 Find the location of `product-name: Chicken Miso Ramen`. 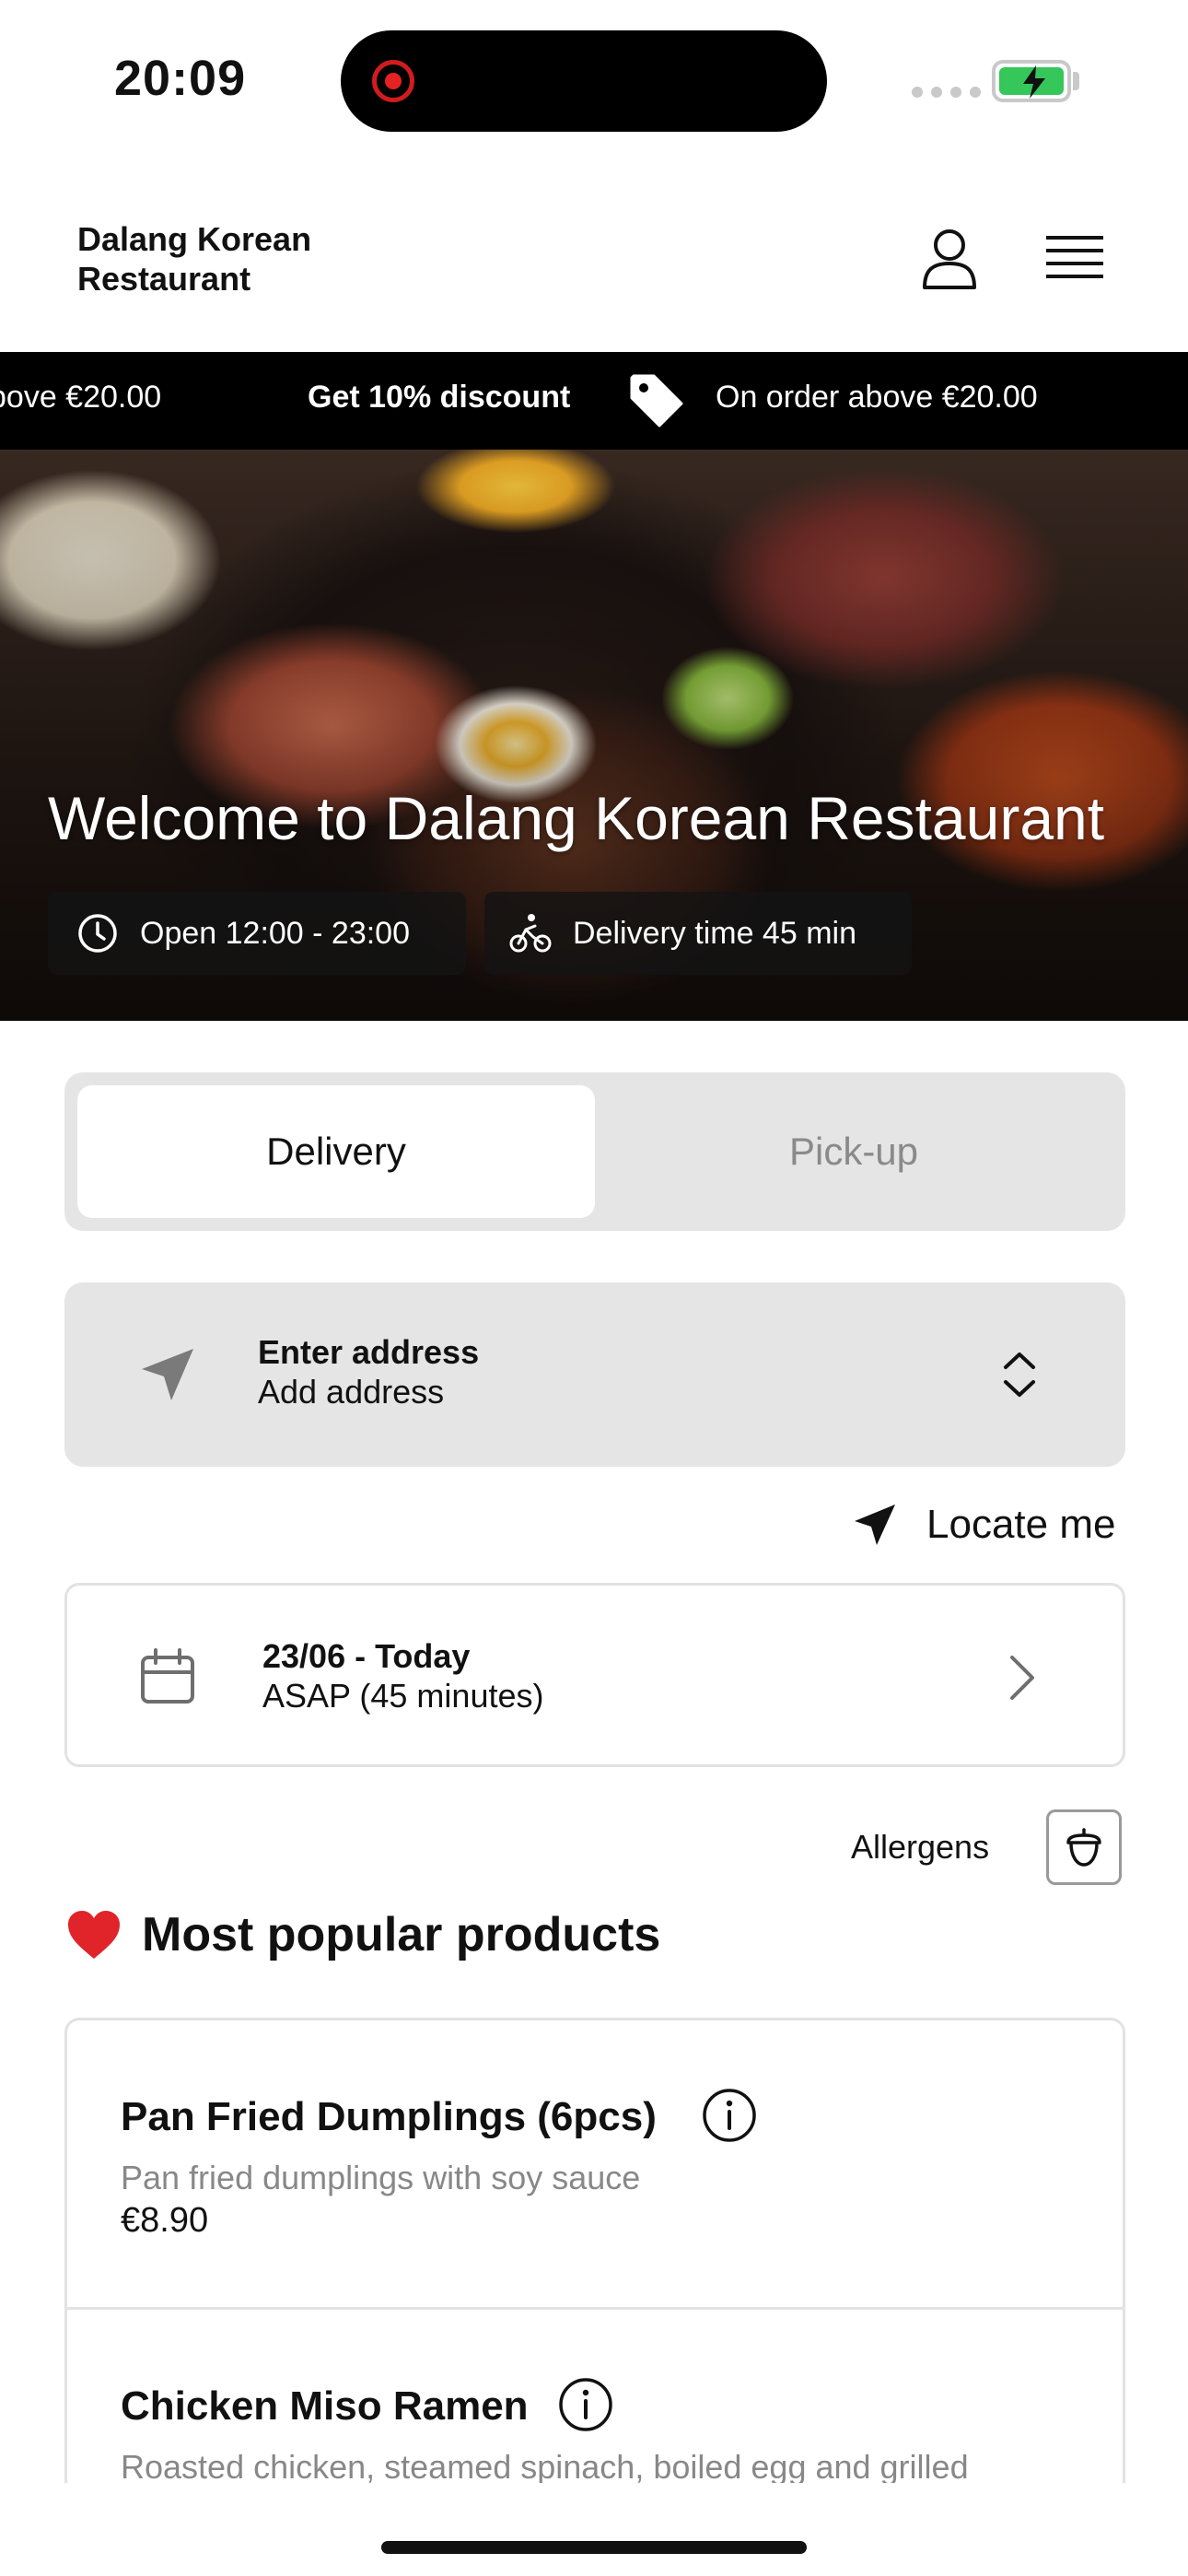

product-name: Chicken Miso Ramen is located at coordinates (325, 2406).